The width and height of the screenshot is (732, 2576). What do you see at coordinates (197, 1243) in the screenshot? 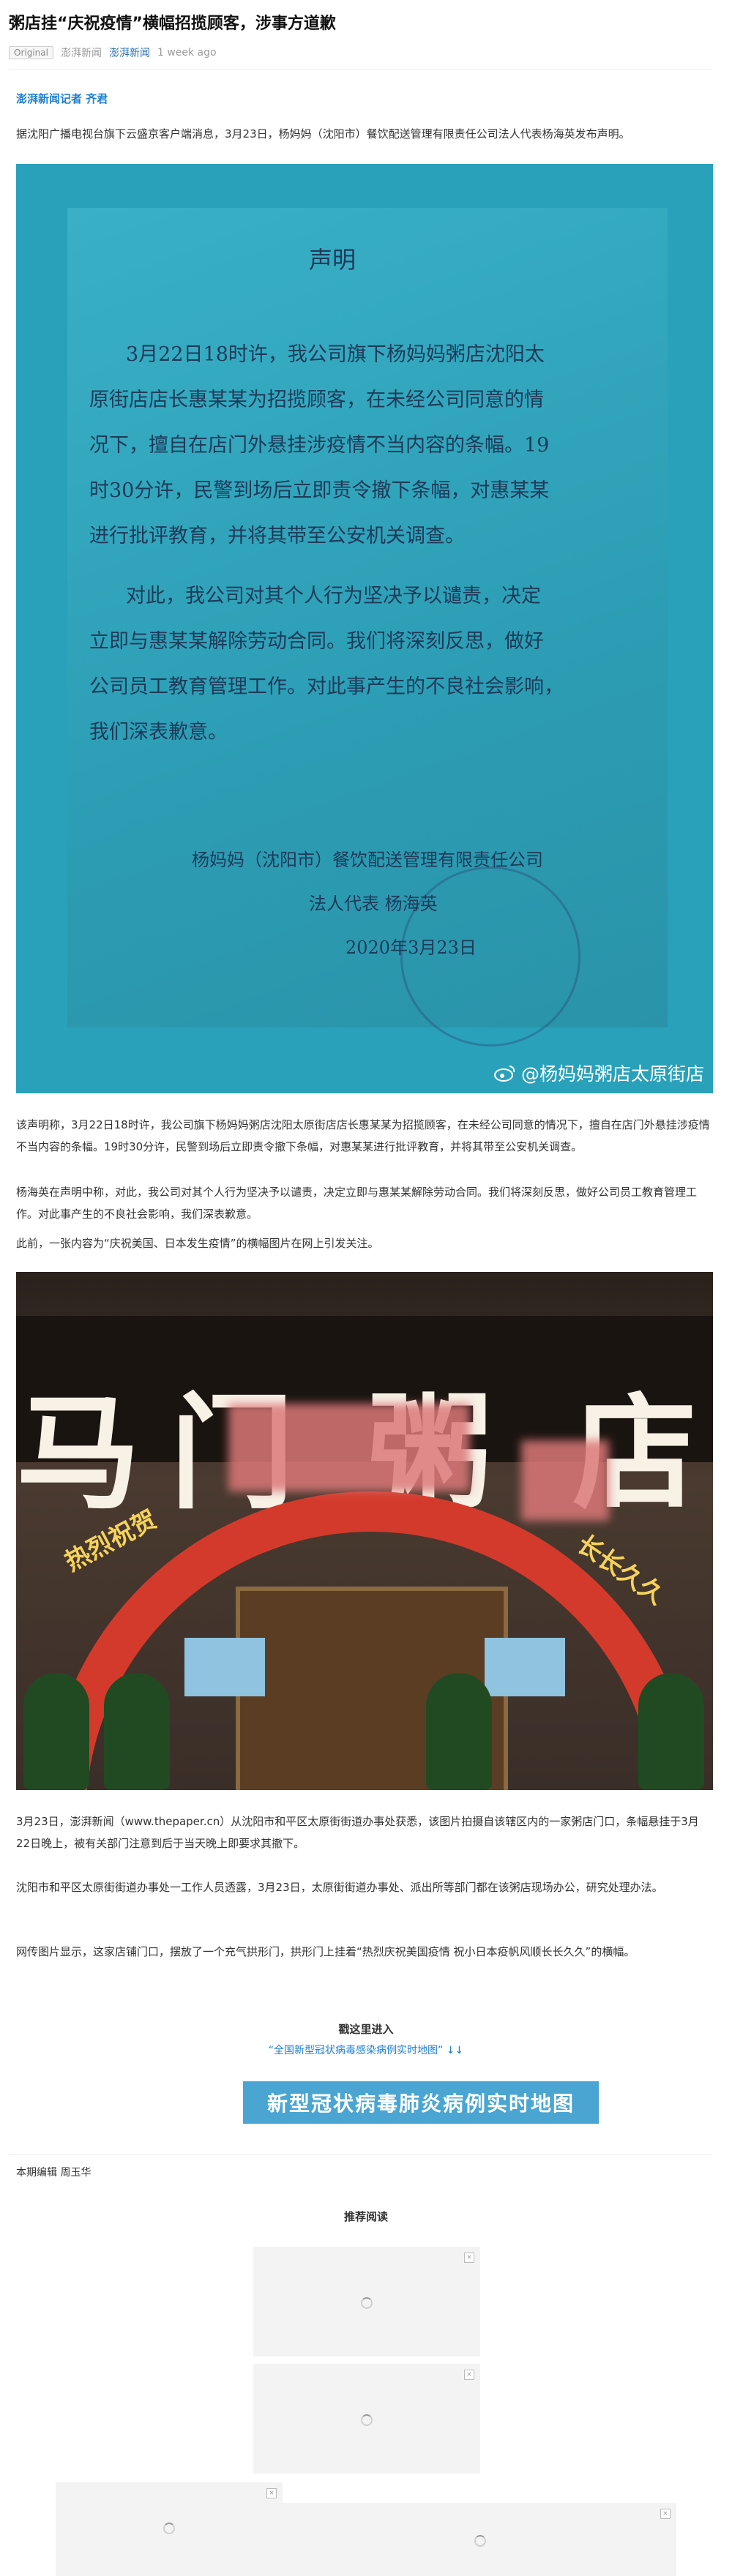
I see `body-paragraph-3: 此前，一张内容为“庆祝美国、日本发生疫情”的横幅图片在网上引发关注。` at bounding box center [197, 1243].